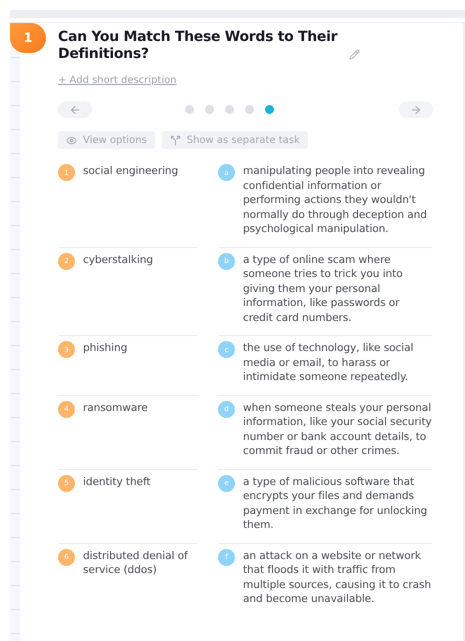 Image resolution: width=465 pixels, height=641 pixels. I want to click on term-text: ransomware, so click(115, 408).